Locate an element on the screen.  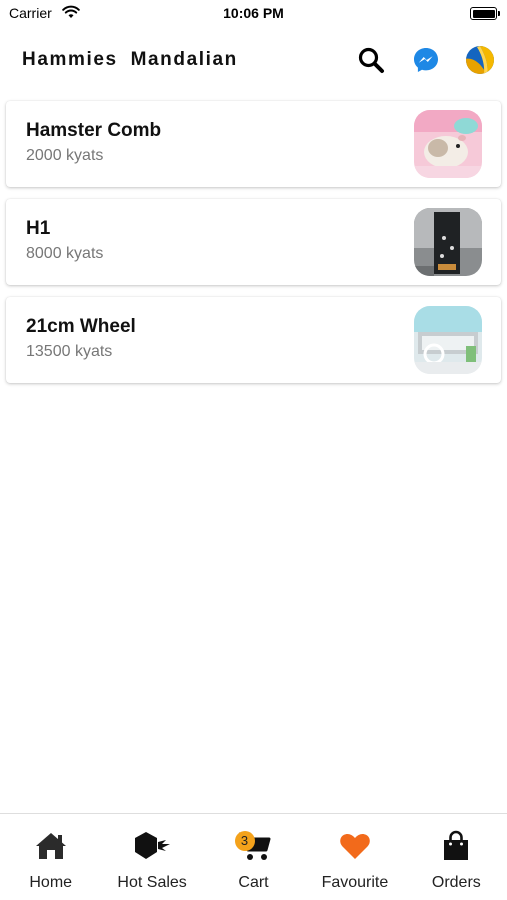
nav-label: Hot Sales is located at coordinates (152, 882).